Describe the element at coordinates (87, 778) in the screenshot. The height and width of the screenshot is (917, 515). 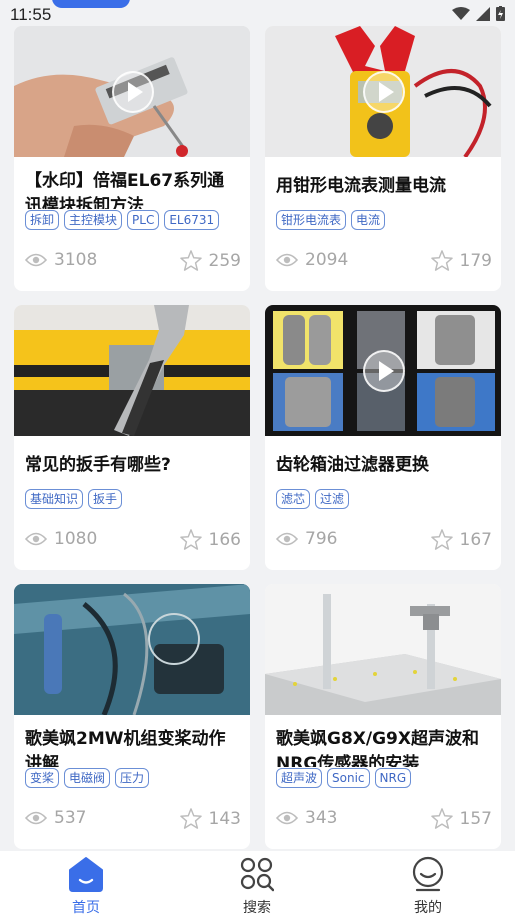
I see `tag: 电磁阀` at that location.